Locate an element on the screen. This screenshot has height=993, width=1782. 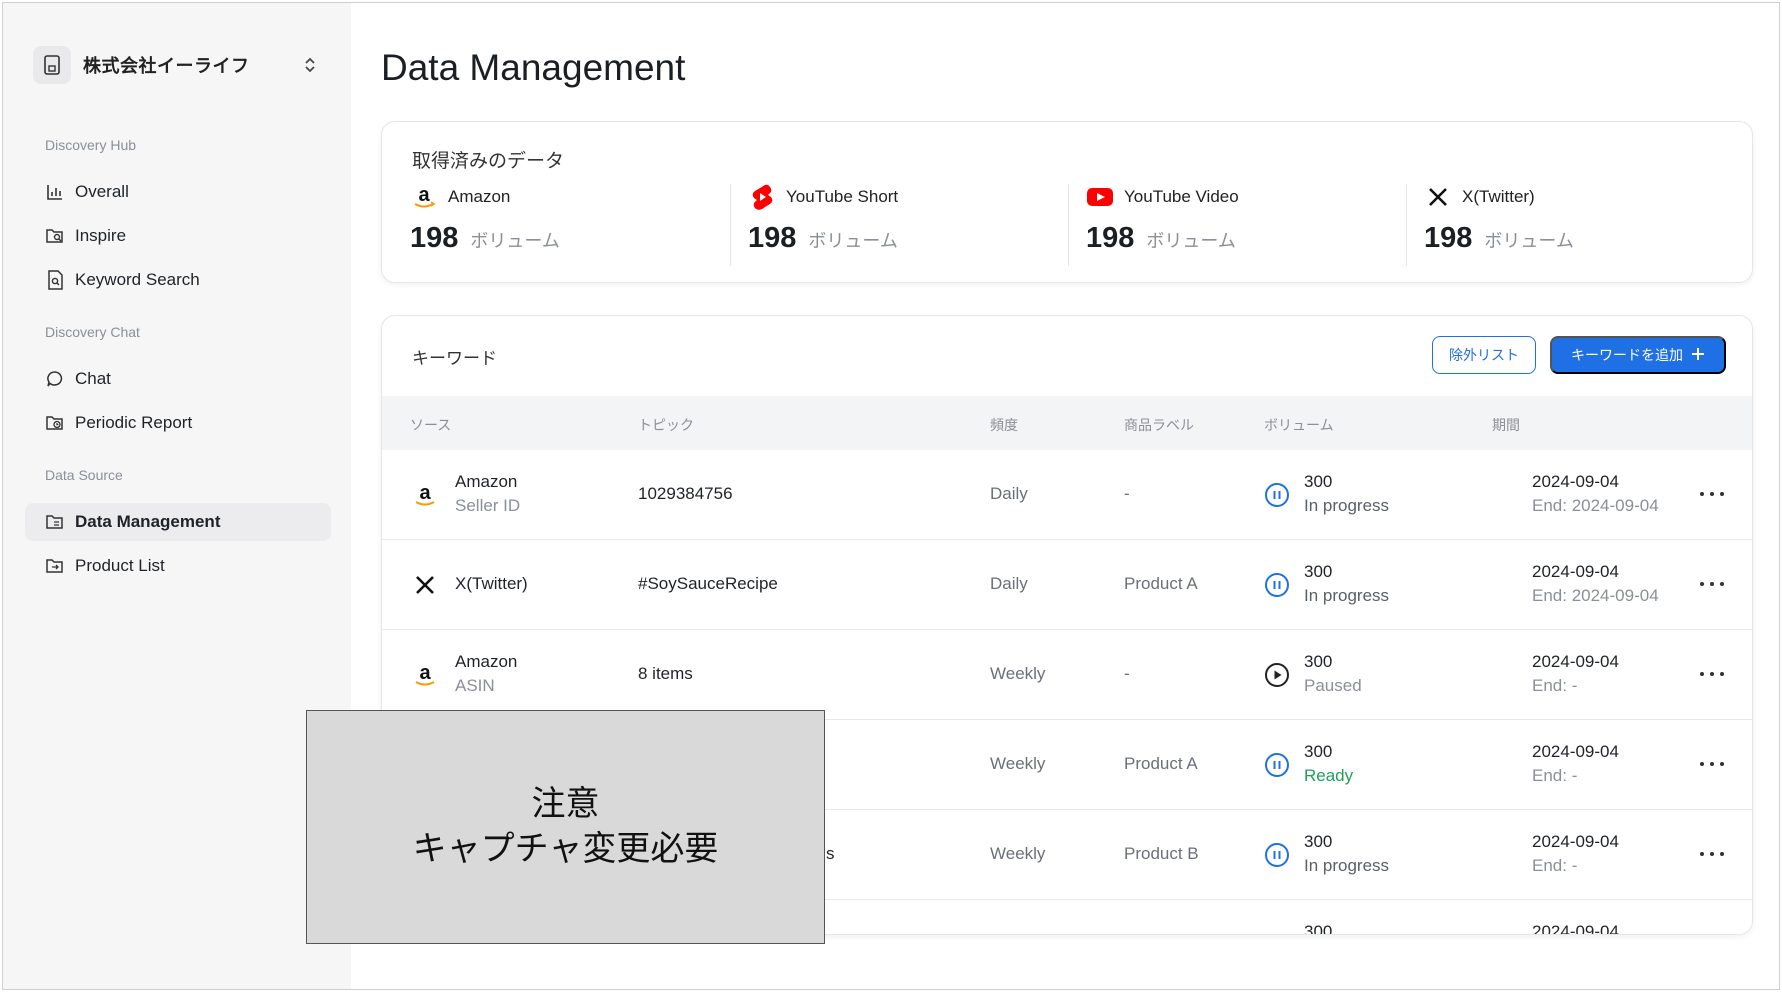
sidebar-item-overall: Overall is located at coordinates (178, 192).